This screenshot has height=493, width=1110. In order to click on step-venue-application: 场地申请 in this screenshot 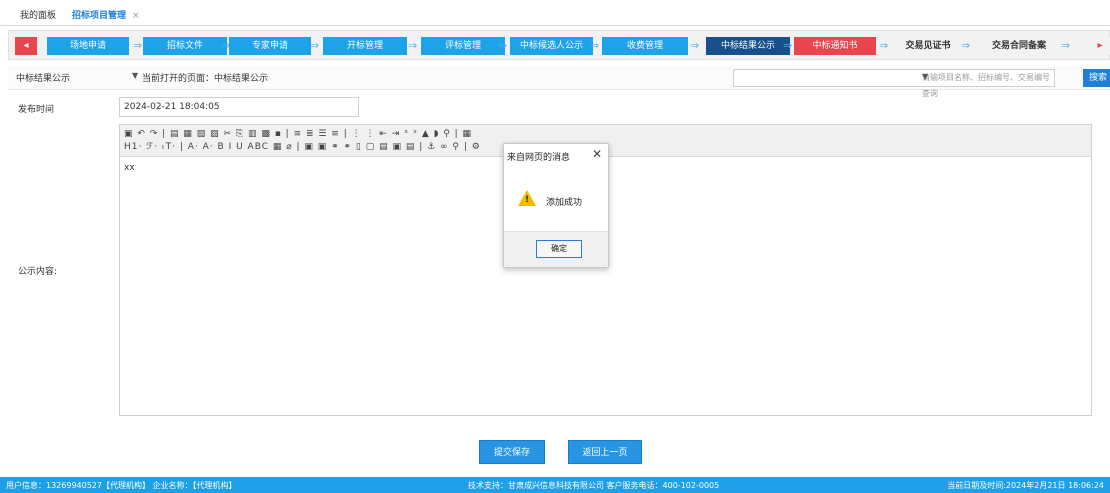, I will do `click(88, 46)`.